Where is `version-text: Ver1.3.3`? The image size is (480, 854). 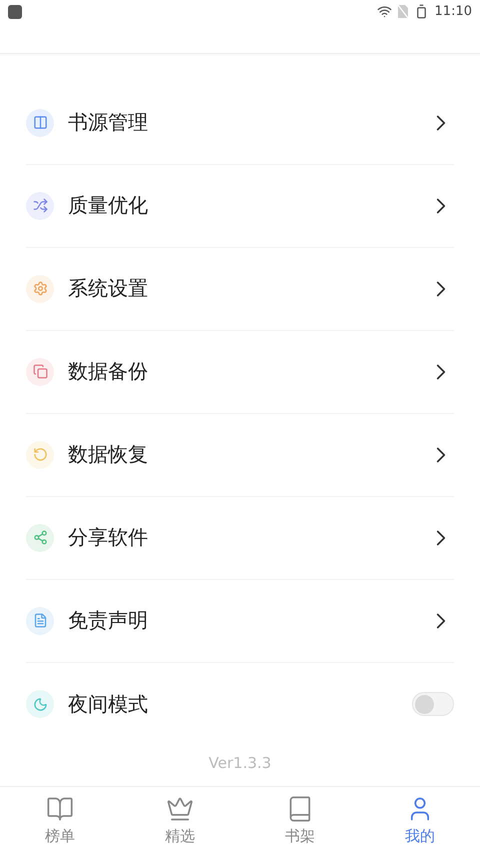 version-text: Ver1.3.3 is located at coordinates (240, 763).